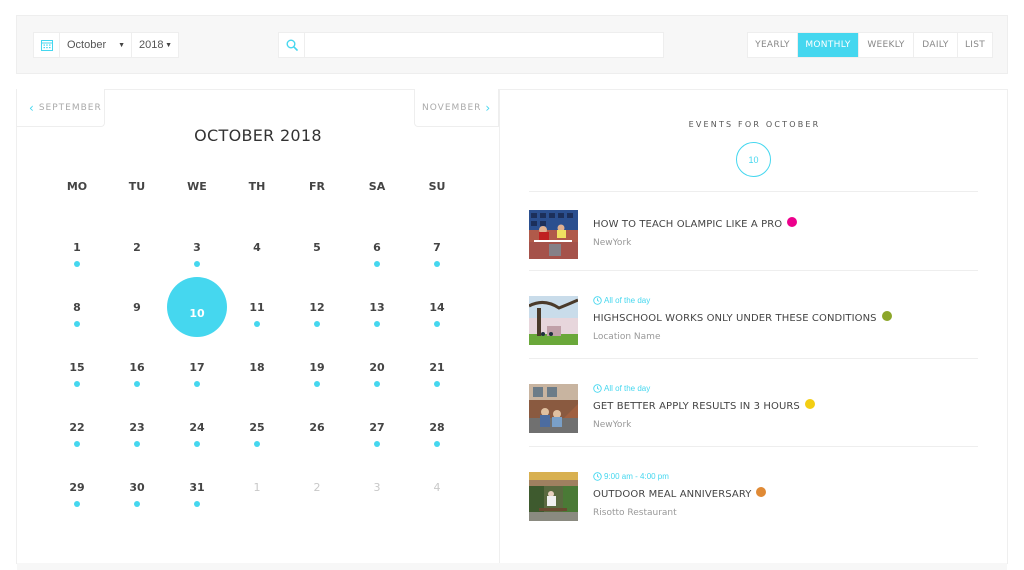 This screenshot has width=1024, height=570. What do you see at coordinates (77, 440) in the screenshot?
I see `day-cell: 22` at bounding box center [77, 440].